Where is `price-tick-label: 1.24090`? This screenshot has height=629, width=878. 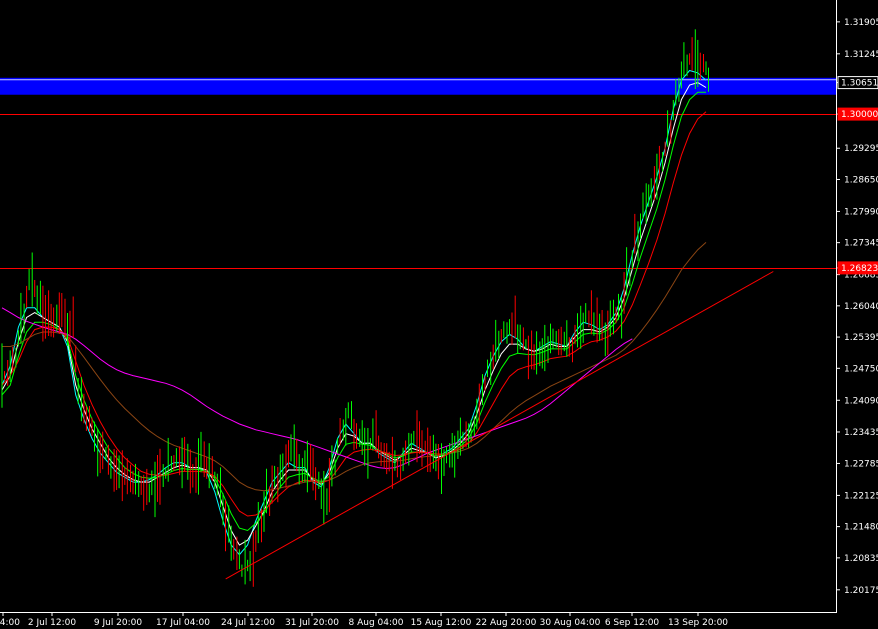
price-tick-label: 1.24090 is located at coordinates (861, 401).